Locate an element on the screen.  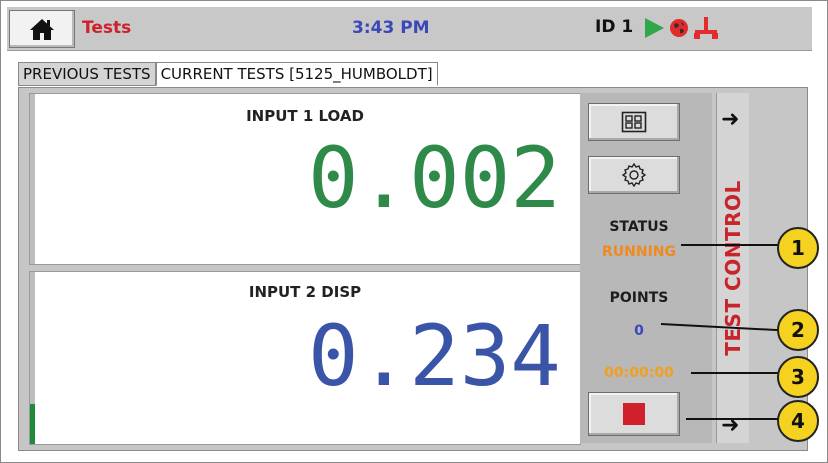
home-icon is located at coordinates (42, 29).